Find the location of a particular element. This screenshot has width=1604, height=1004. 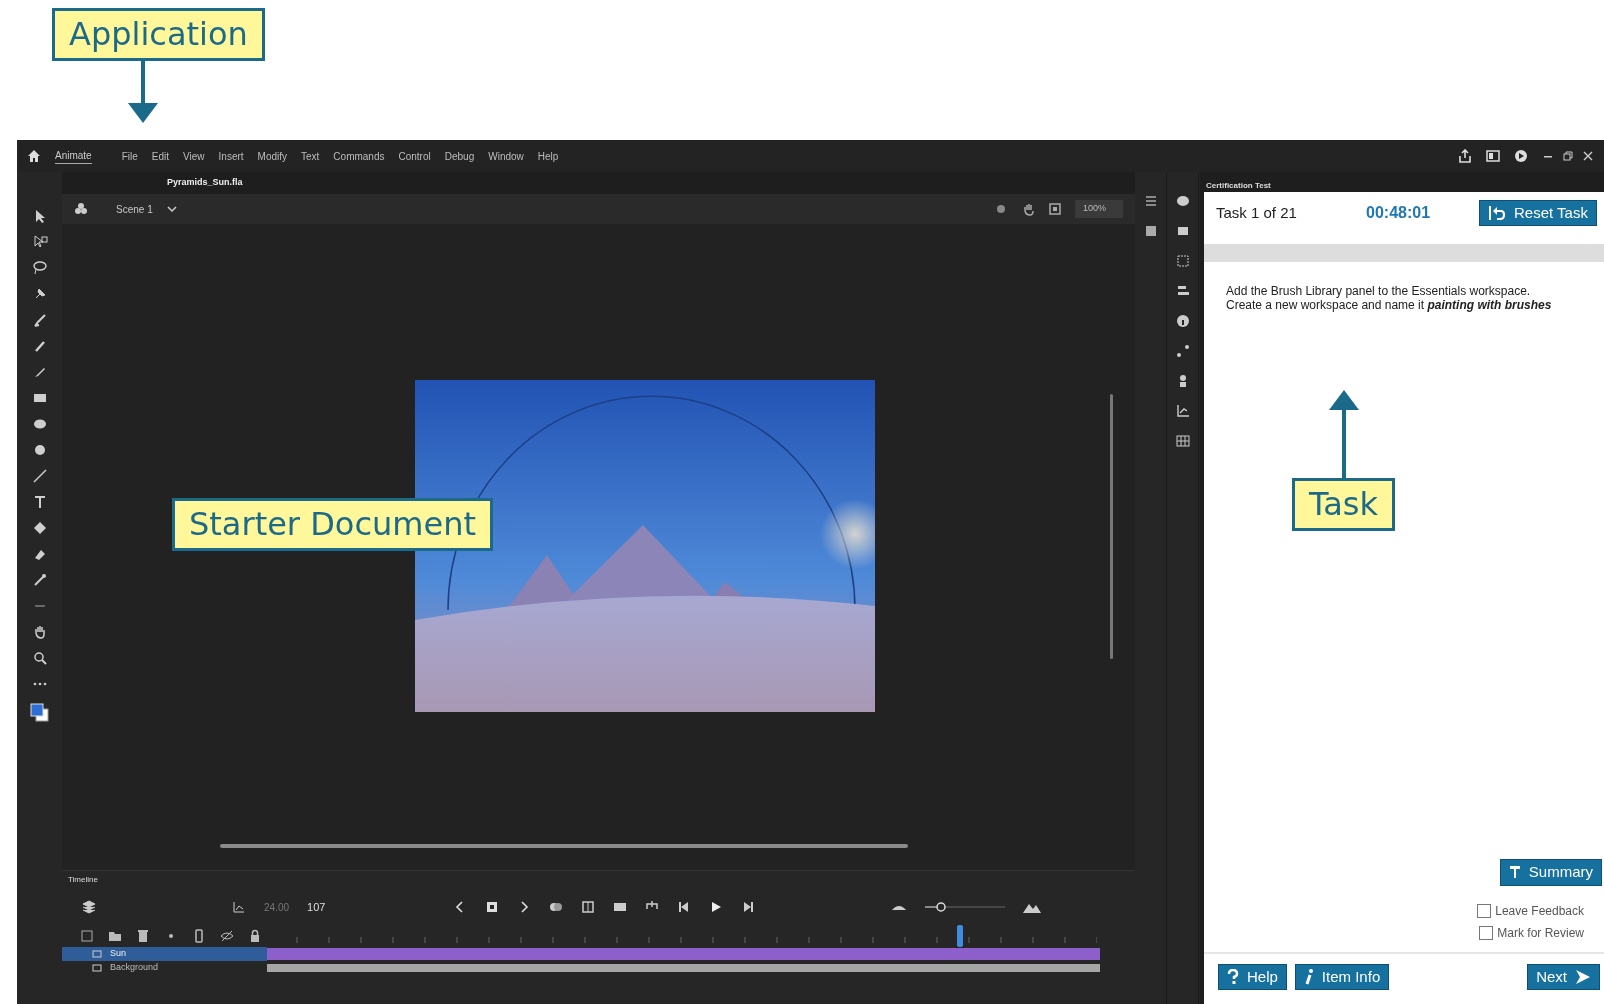

swatches-icon is located at coordinates (1182, 231).